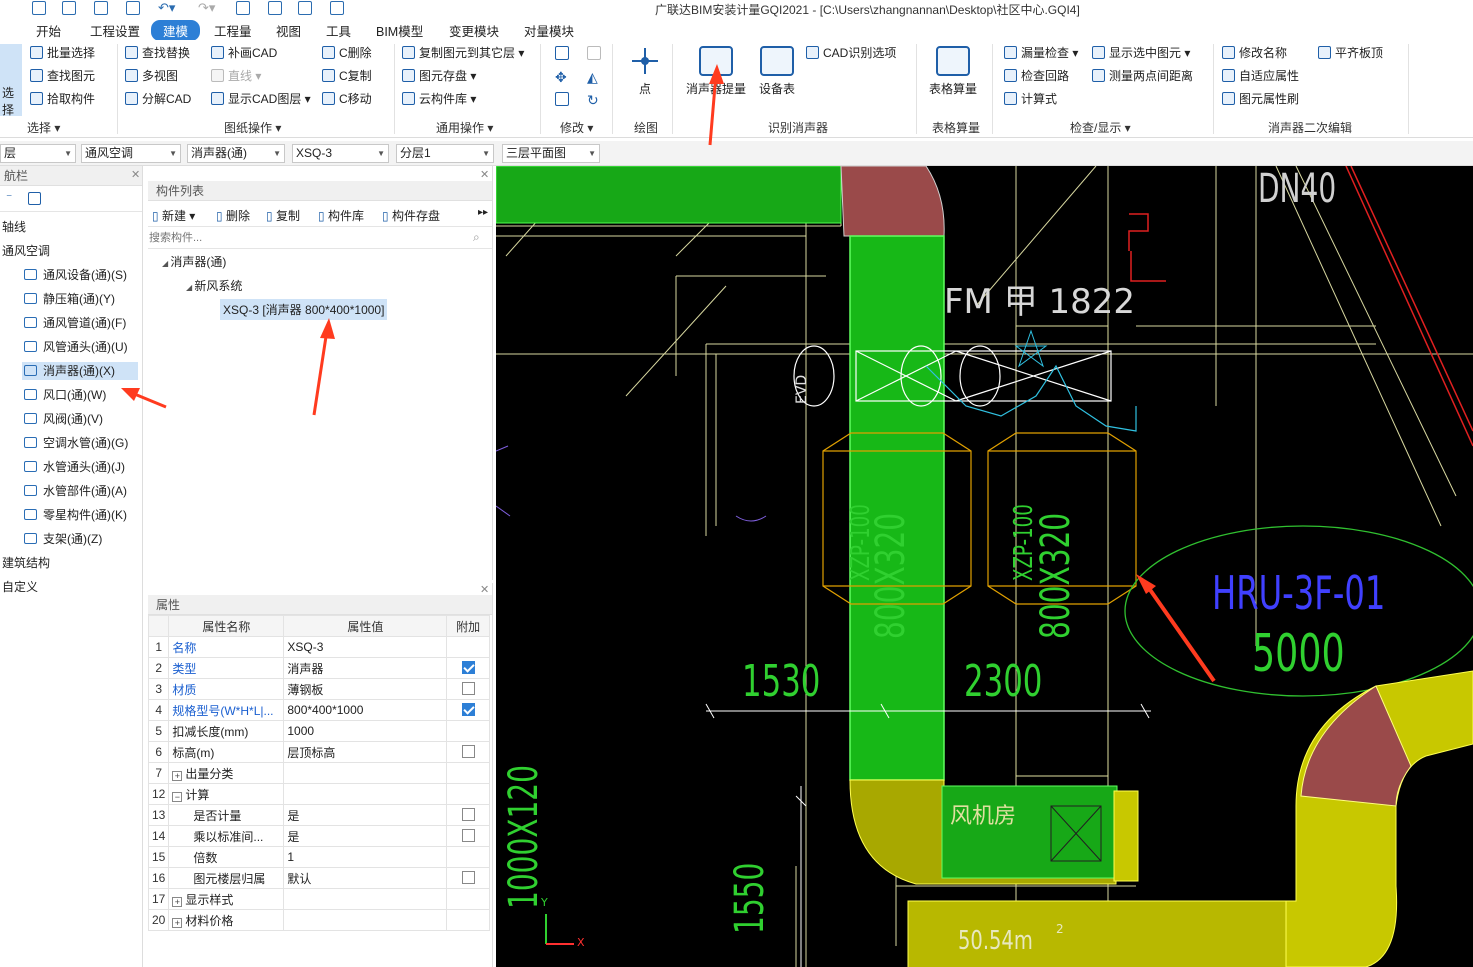 The width and height of the screenshot is (1473, 967). I want to click on property-row: 14 乘以标准间... 是, so click(318, 836).